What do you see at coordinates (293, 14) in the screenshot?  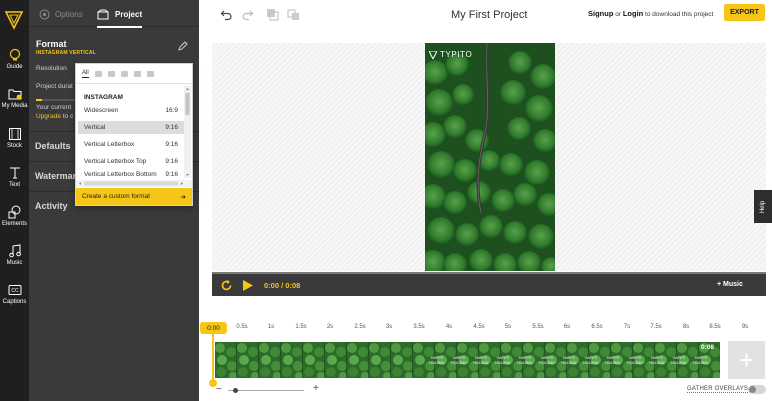 I see `layers-icon` at bounding box center [293, 14].